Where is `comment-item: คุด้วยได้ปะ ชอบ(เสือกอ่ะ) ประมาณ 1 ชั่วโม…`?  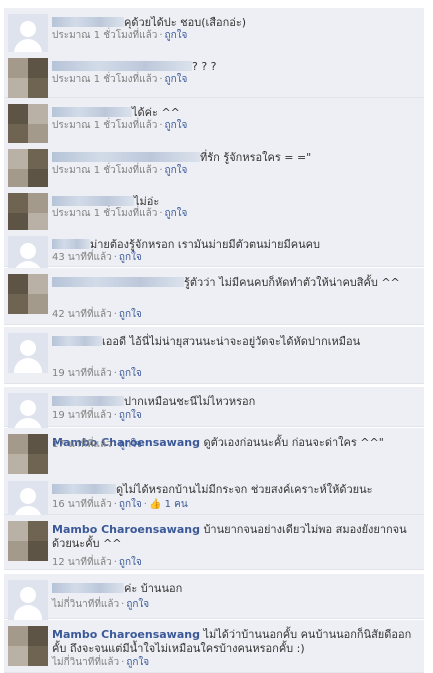
comment-item: คุด้วยได้ปะ ชอบ(เสือกอ่ะ) ประมาณ 1 ชั่วโม… is located at coordinates (214, 31).